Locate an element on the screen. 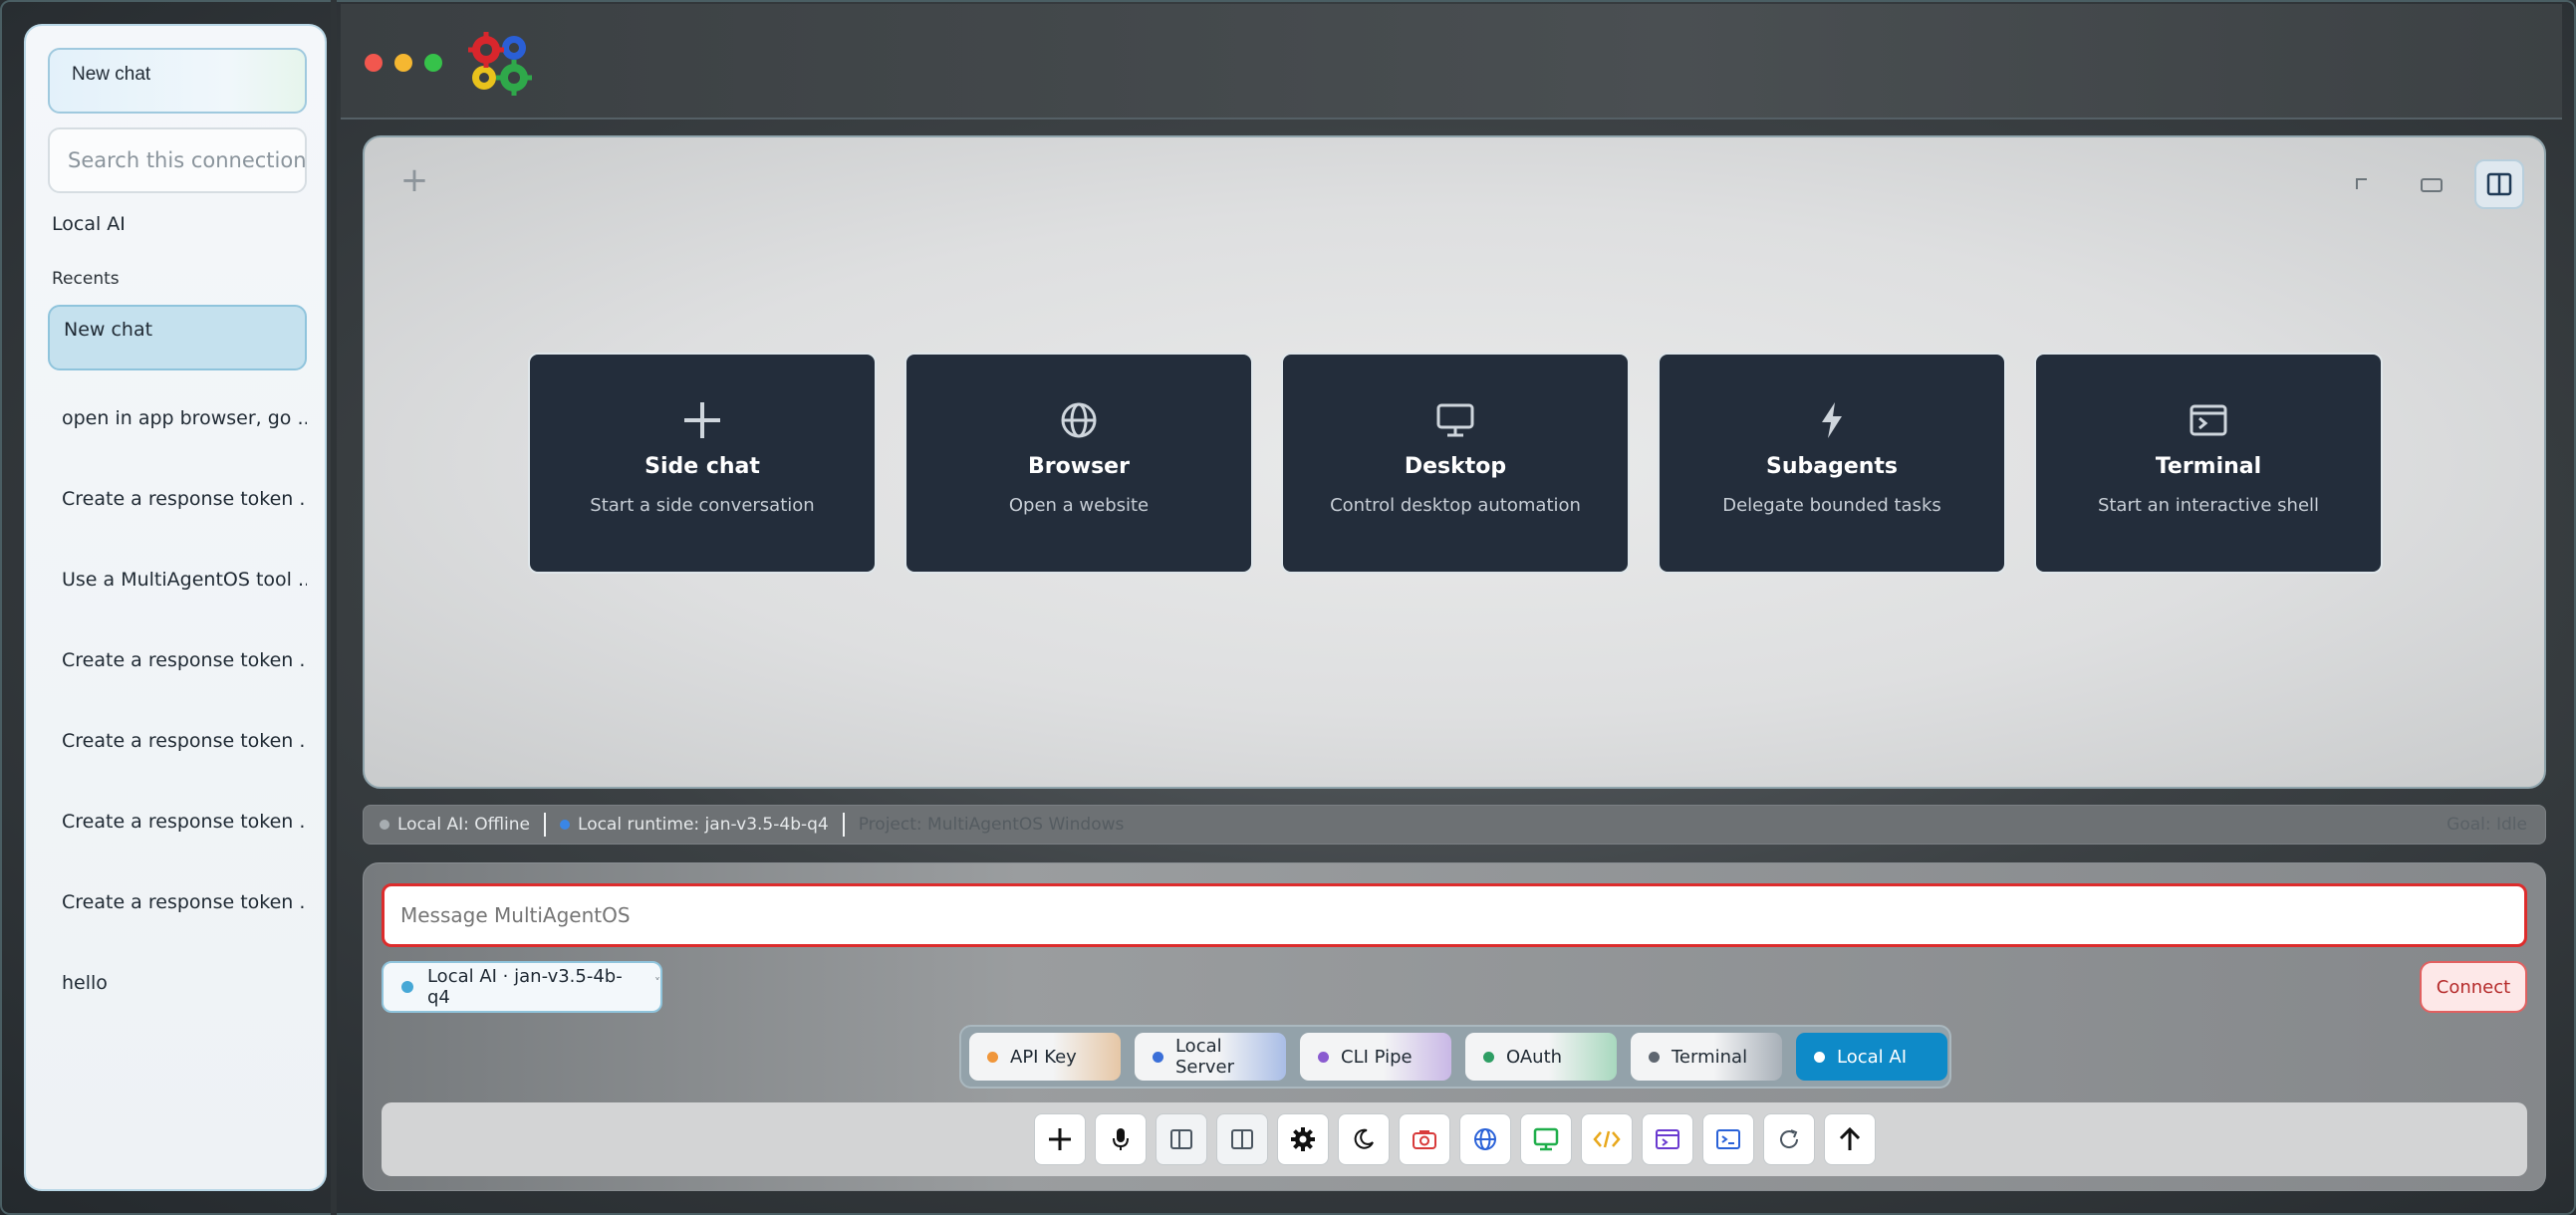 The height and width of the screenshot is (1215, 2576). tab-label: CLI Pipe is located at coordinates (1377, 1057).